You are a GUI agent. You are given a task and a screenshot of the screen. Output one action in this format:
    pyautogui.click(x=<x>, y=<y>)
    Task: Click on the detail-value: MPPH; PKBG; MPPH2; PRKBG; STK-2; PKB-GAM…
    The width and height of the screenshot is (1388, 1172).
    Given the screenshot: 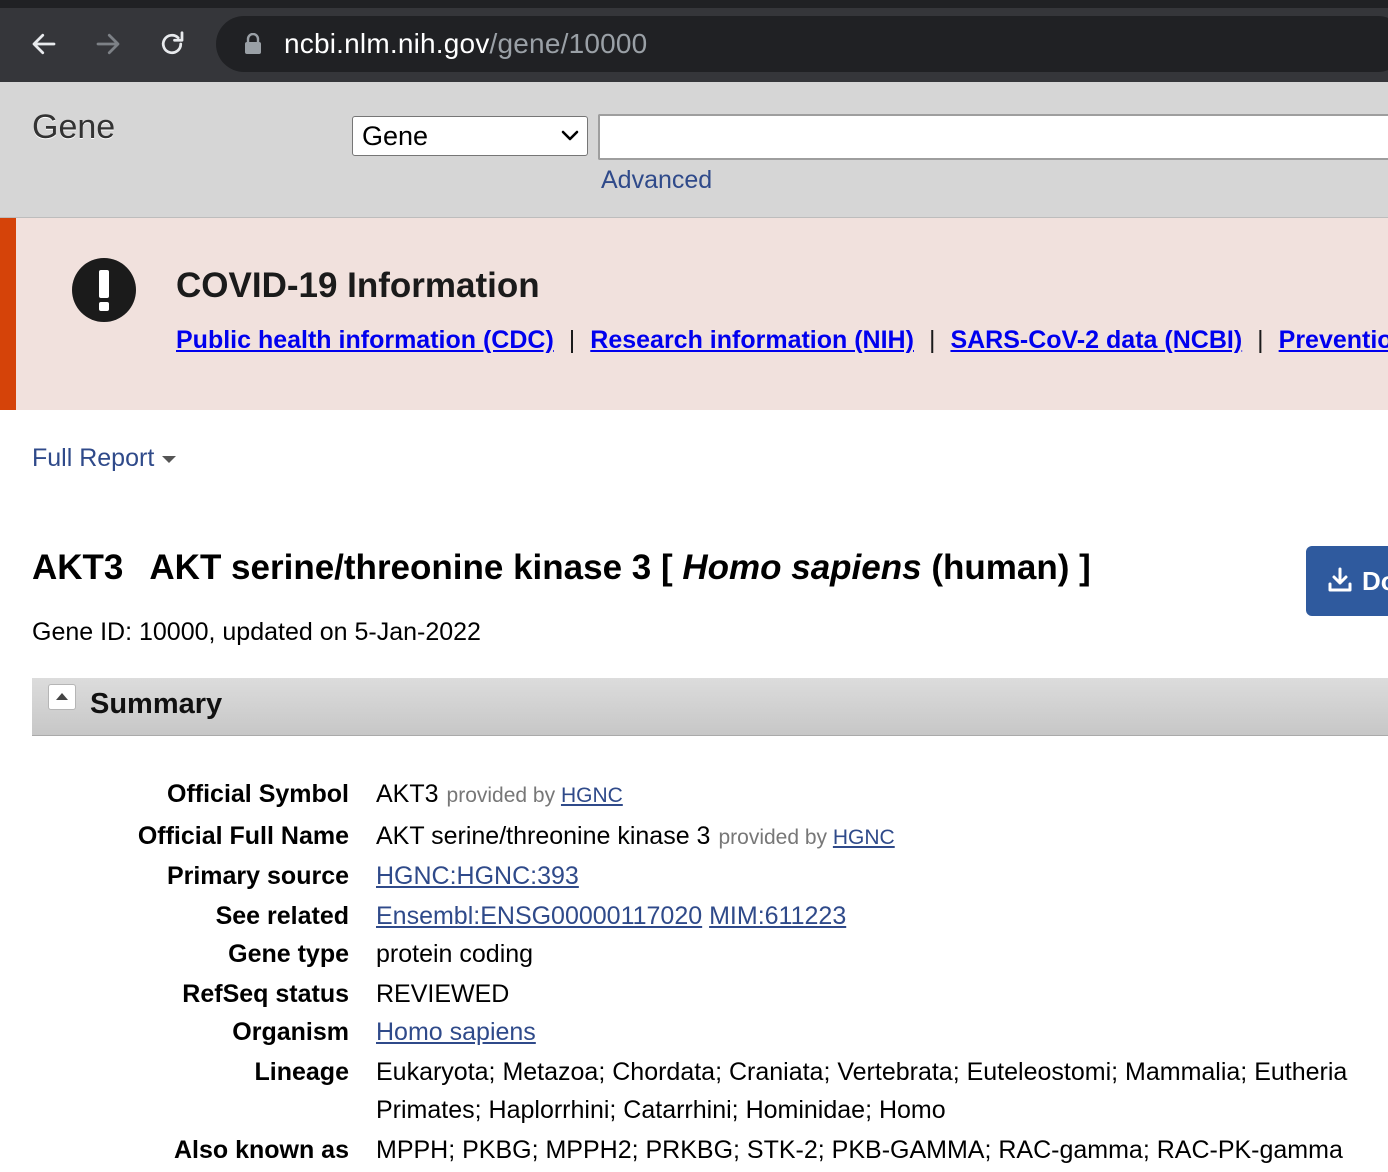 What is the action you would take?
    pyautogui.click(x=859, y=1150)
    